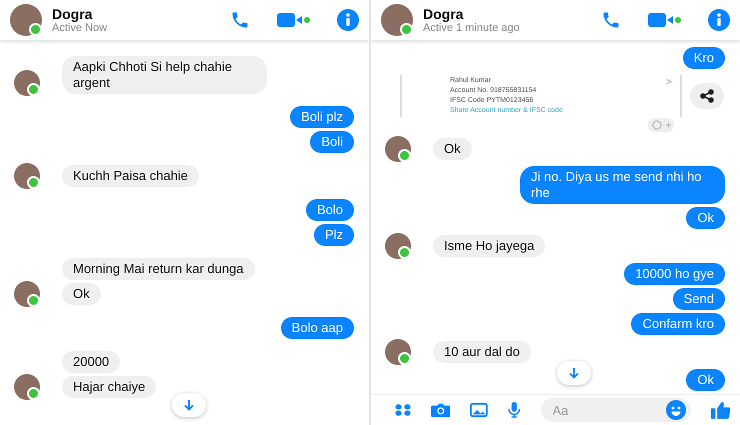  Describe the element at coordinates (720, 410) in the screenshot. I see `thumbs-up-icon` at that location.